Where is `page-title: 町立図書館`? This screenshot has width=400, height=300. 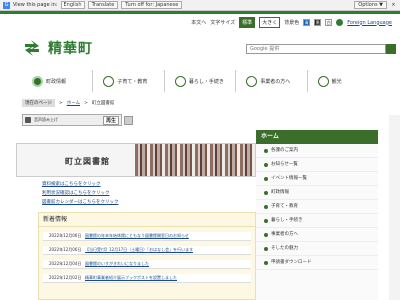 page-title: 町立図書館 is located at coordinates (87, 161).